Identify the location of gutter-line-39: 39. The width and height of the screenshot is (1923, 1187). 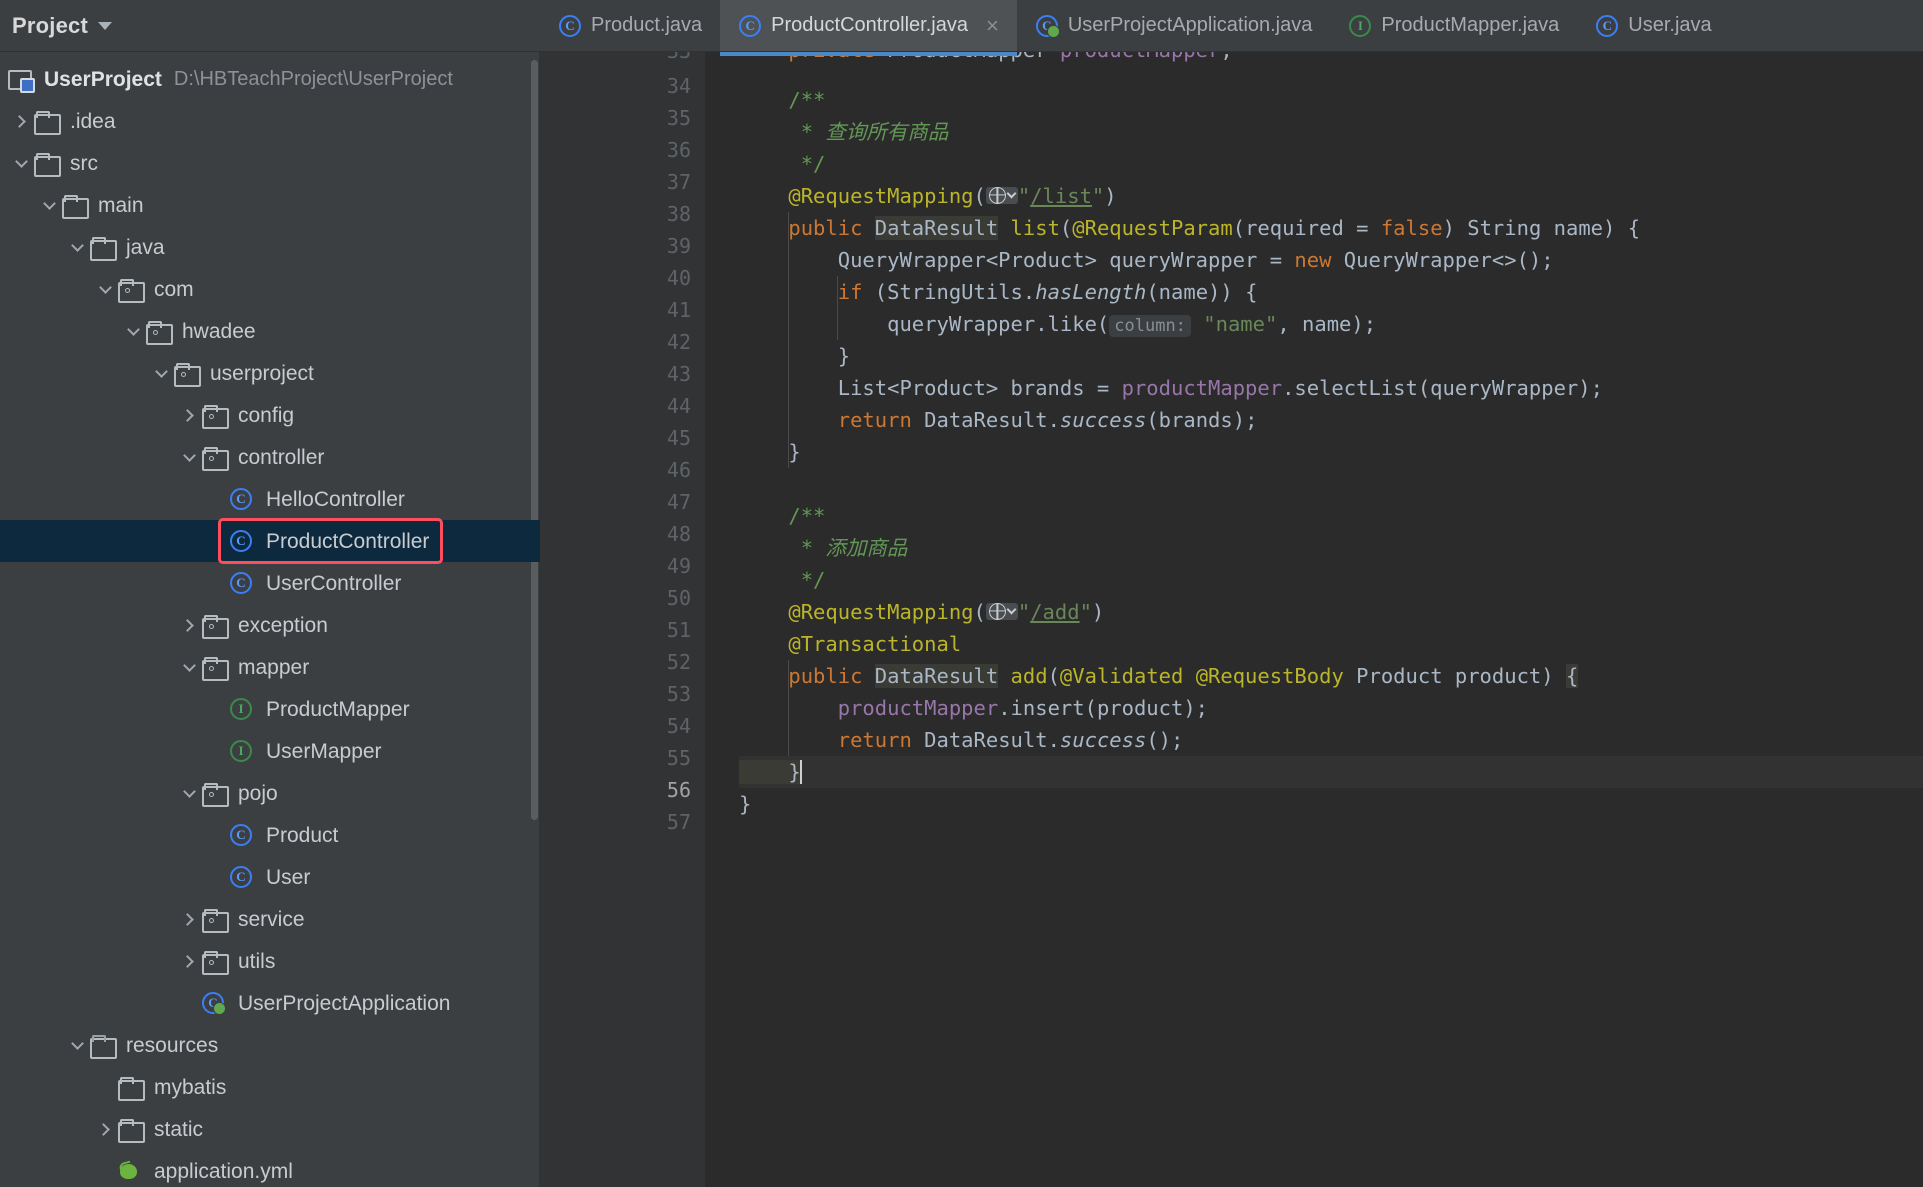
(634, 246).